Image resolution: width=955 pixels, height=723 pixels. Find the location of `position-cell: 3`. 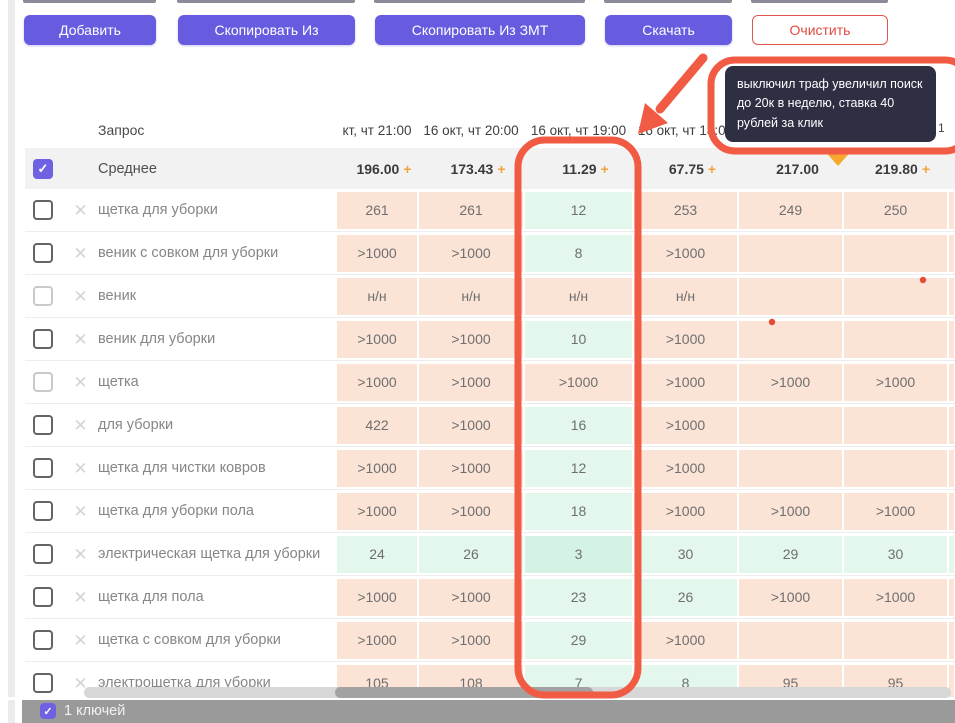

position-cell: 3 is located at coordinates (578, 554).